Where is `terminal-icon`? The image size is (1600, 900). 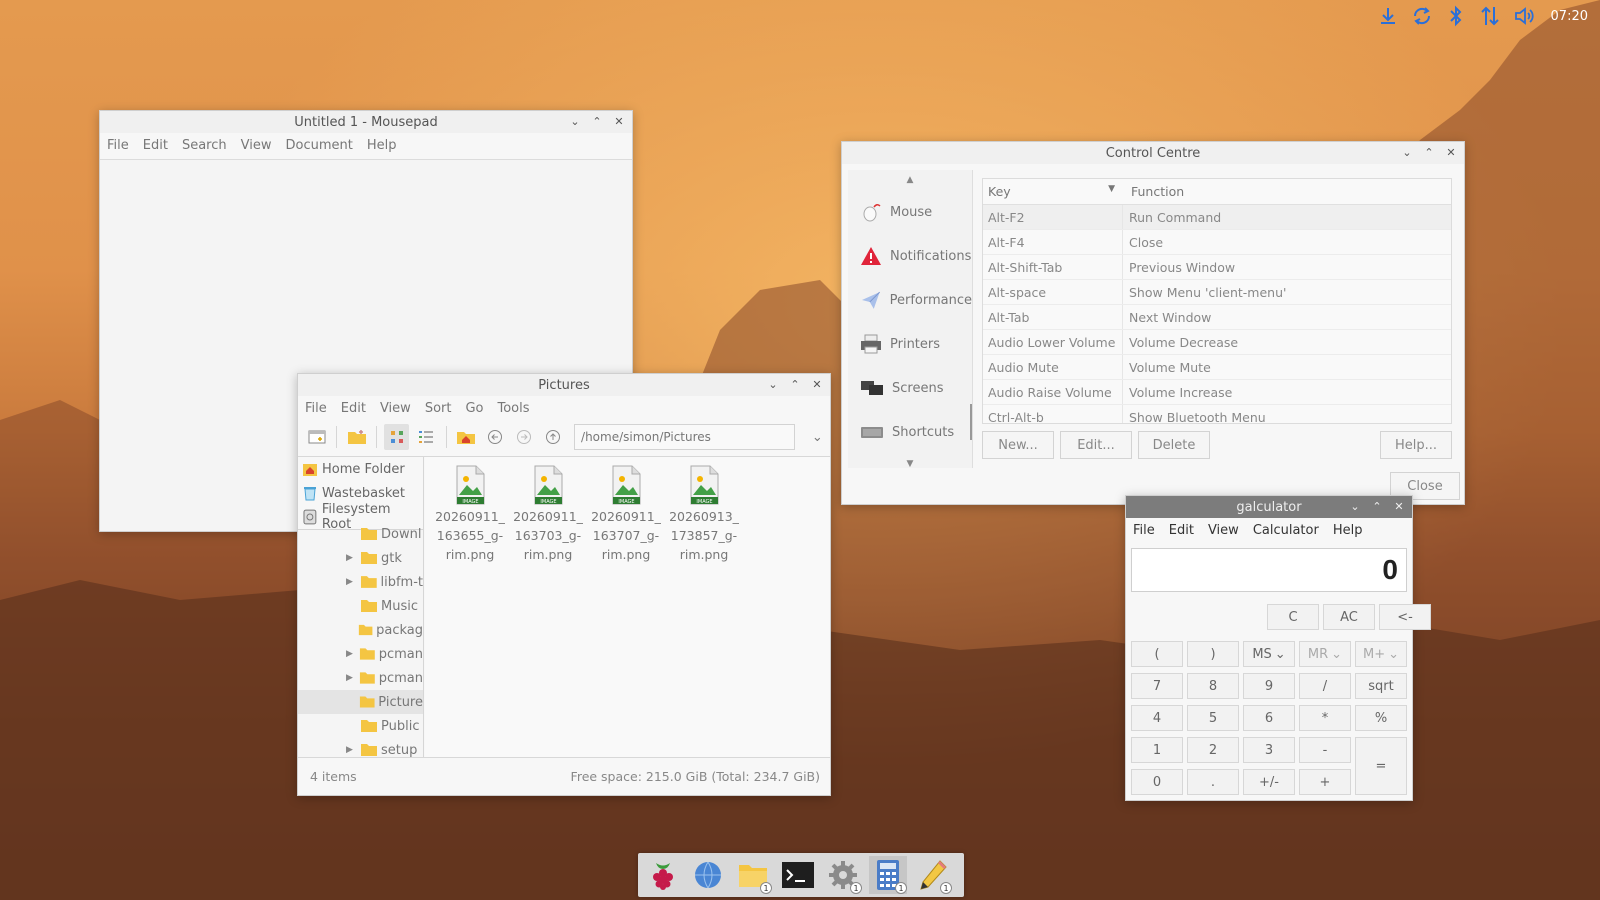 terminal-icon is located at coordinates (798, 875).